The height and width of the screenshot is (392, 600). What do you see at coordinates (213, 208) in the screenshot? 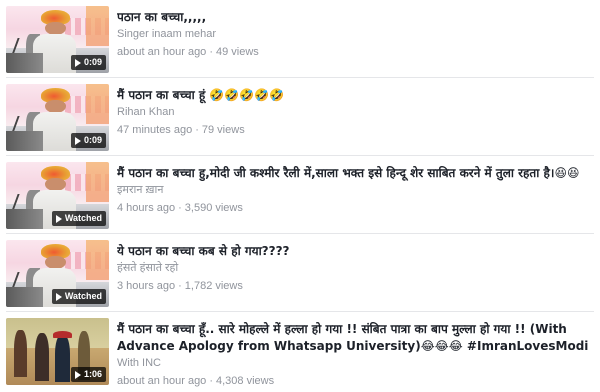
I see `video-views: 3,590 views` at bounding box center [213, 208].